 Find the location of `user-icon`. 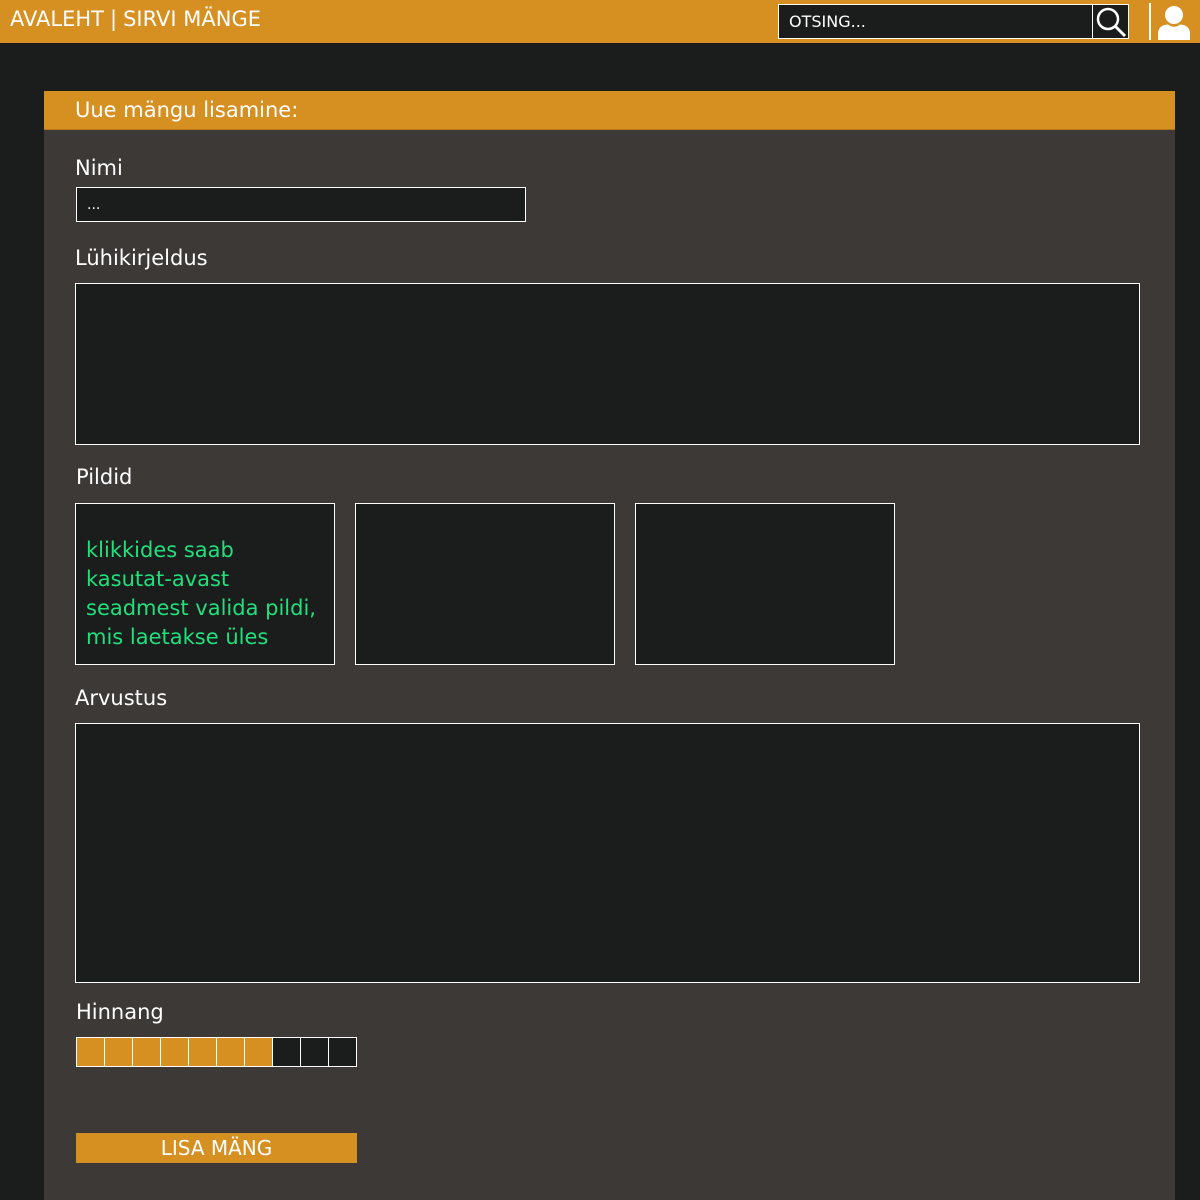

user-icon is located at coordinates (1174, 23).